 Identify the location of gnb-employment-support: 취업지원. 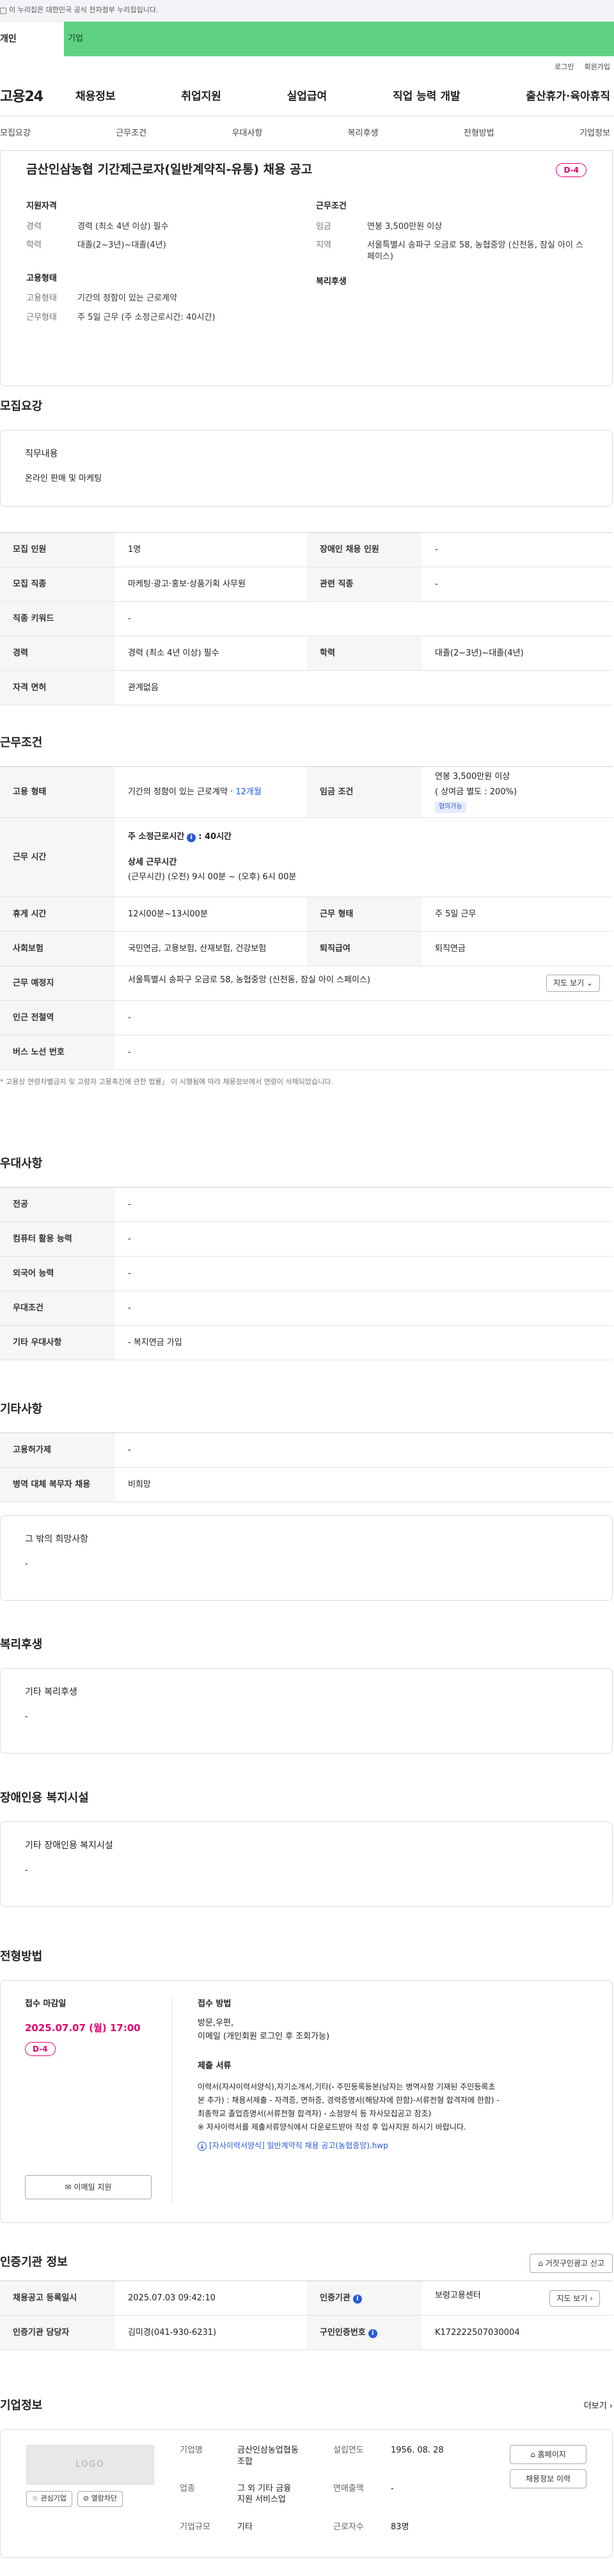
(201, 97).